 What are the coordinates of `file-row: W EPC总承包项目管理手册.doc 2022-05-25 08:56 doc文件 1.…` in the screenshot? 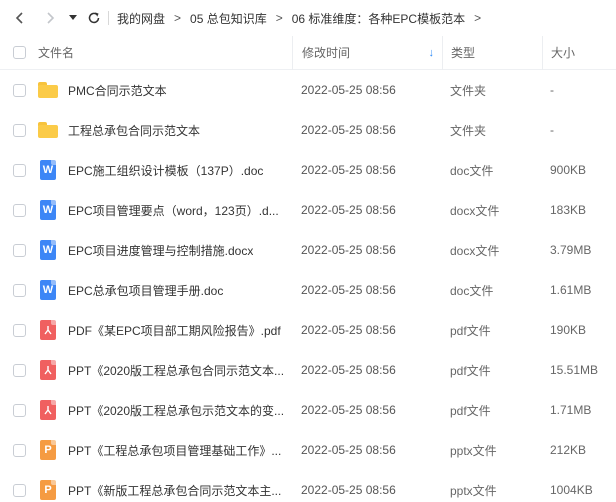 It's located at (308, 290).